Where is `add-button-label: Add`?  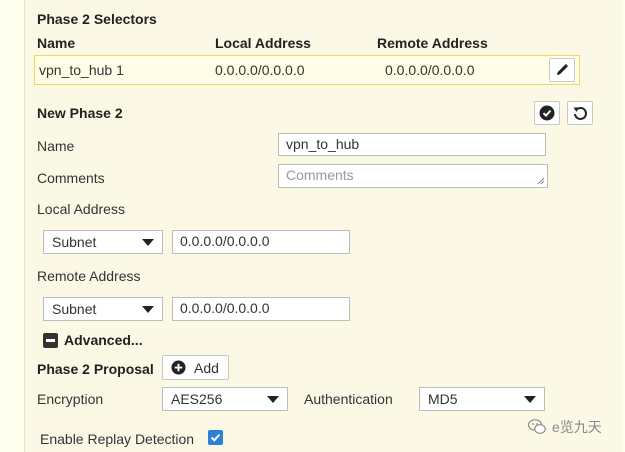
add-button-label: Add is located at coordinates (206, 367).